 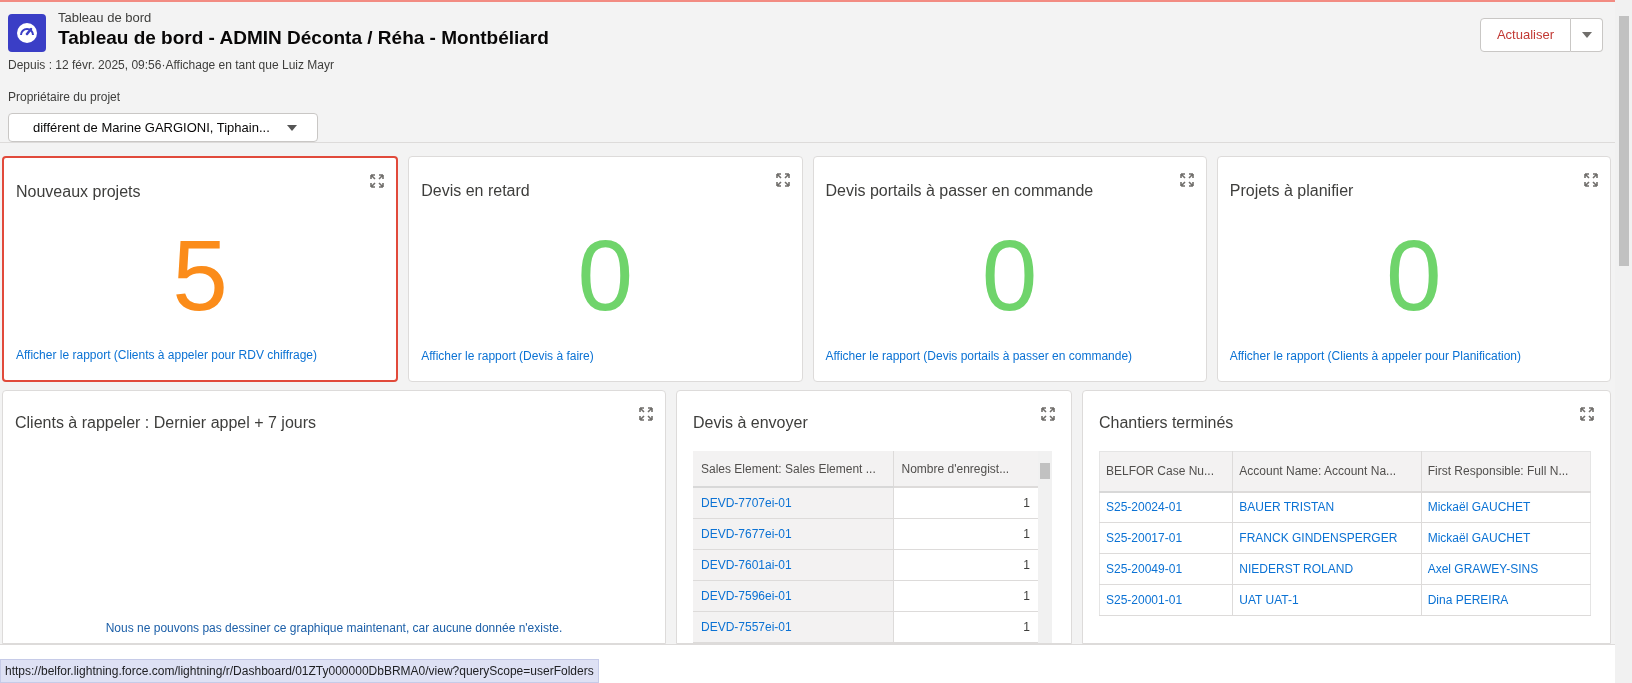 What do you see at coordinates (303, 38) in the screenshot?
I see `dashboard-title: Tableau de bord - ADMIN Déconta / Réha - Montbéliard` at bounding box center [303, 38].